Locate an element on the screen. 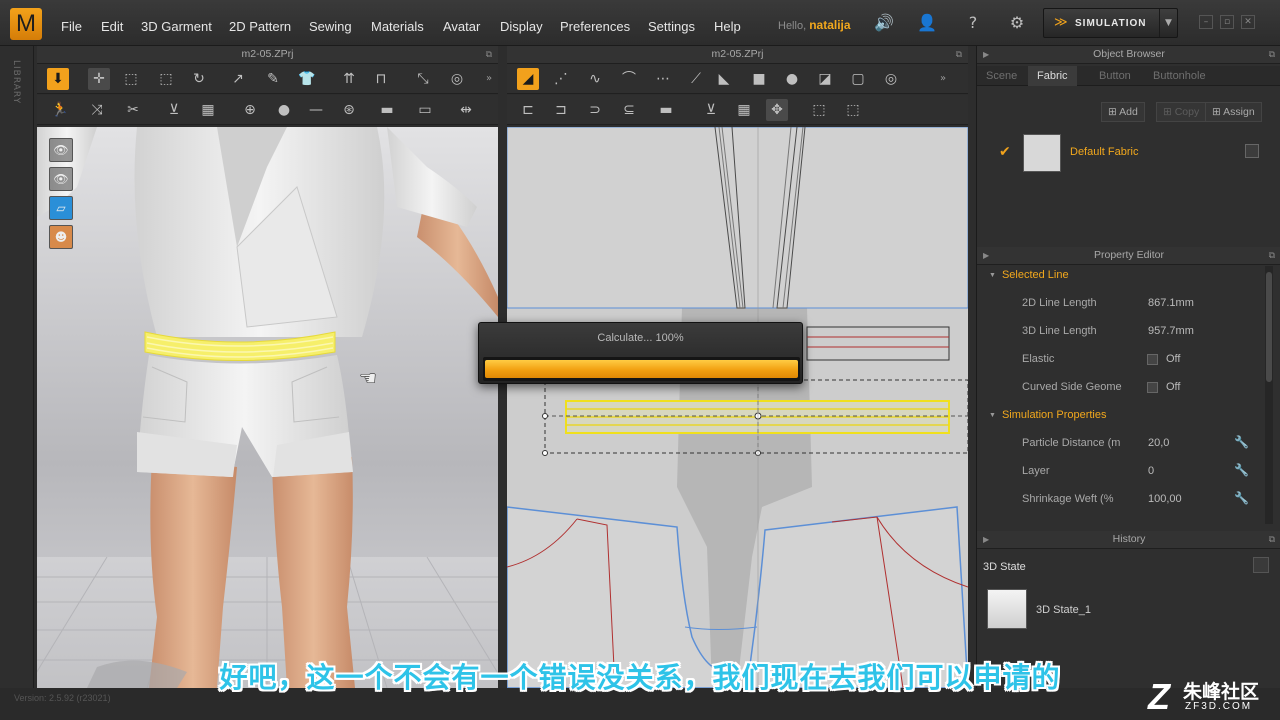 This screenshot has height=720, width=1280. brush-icon: ✂ is located at coordinates (133, 110).